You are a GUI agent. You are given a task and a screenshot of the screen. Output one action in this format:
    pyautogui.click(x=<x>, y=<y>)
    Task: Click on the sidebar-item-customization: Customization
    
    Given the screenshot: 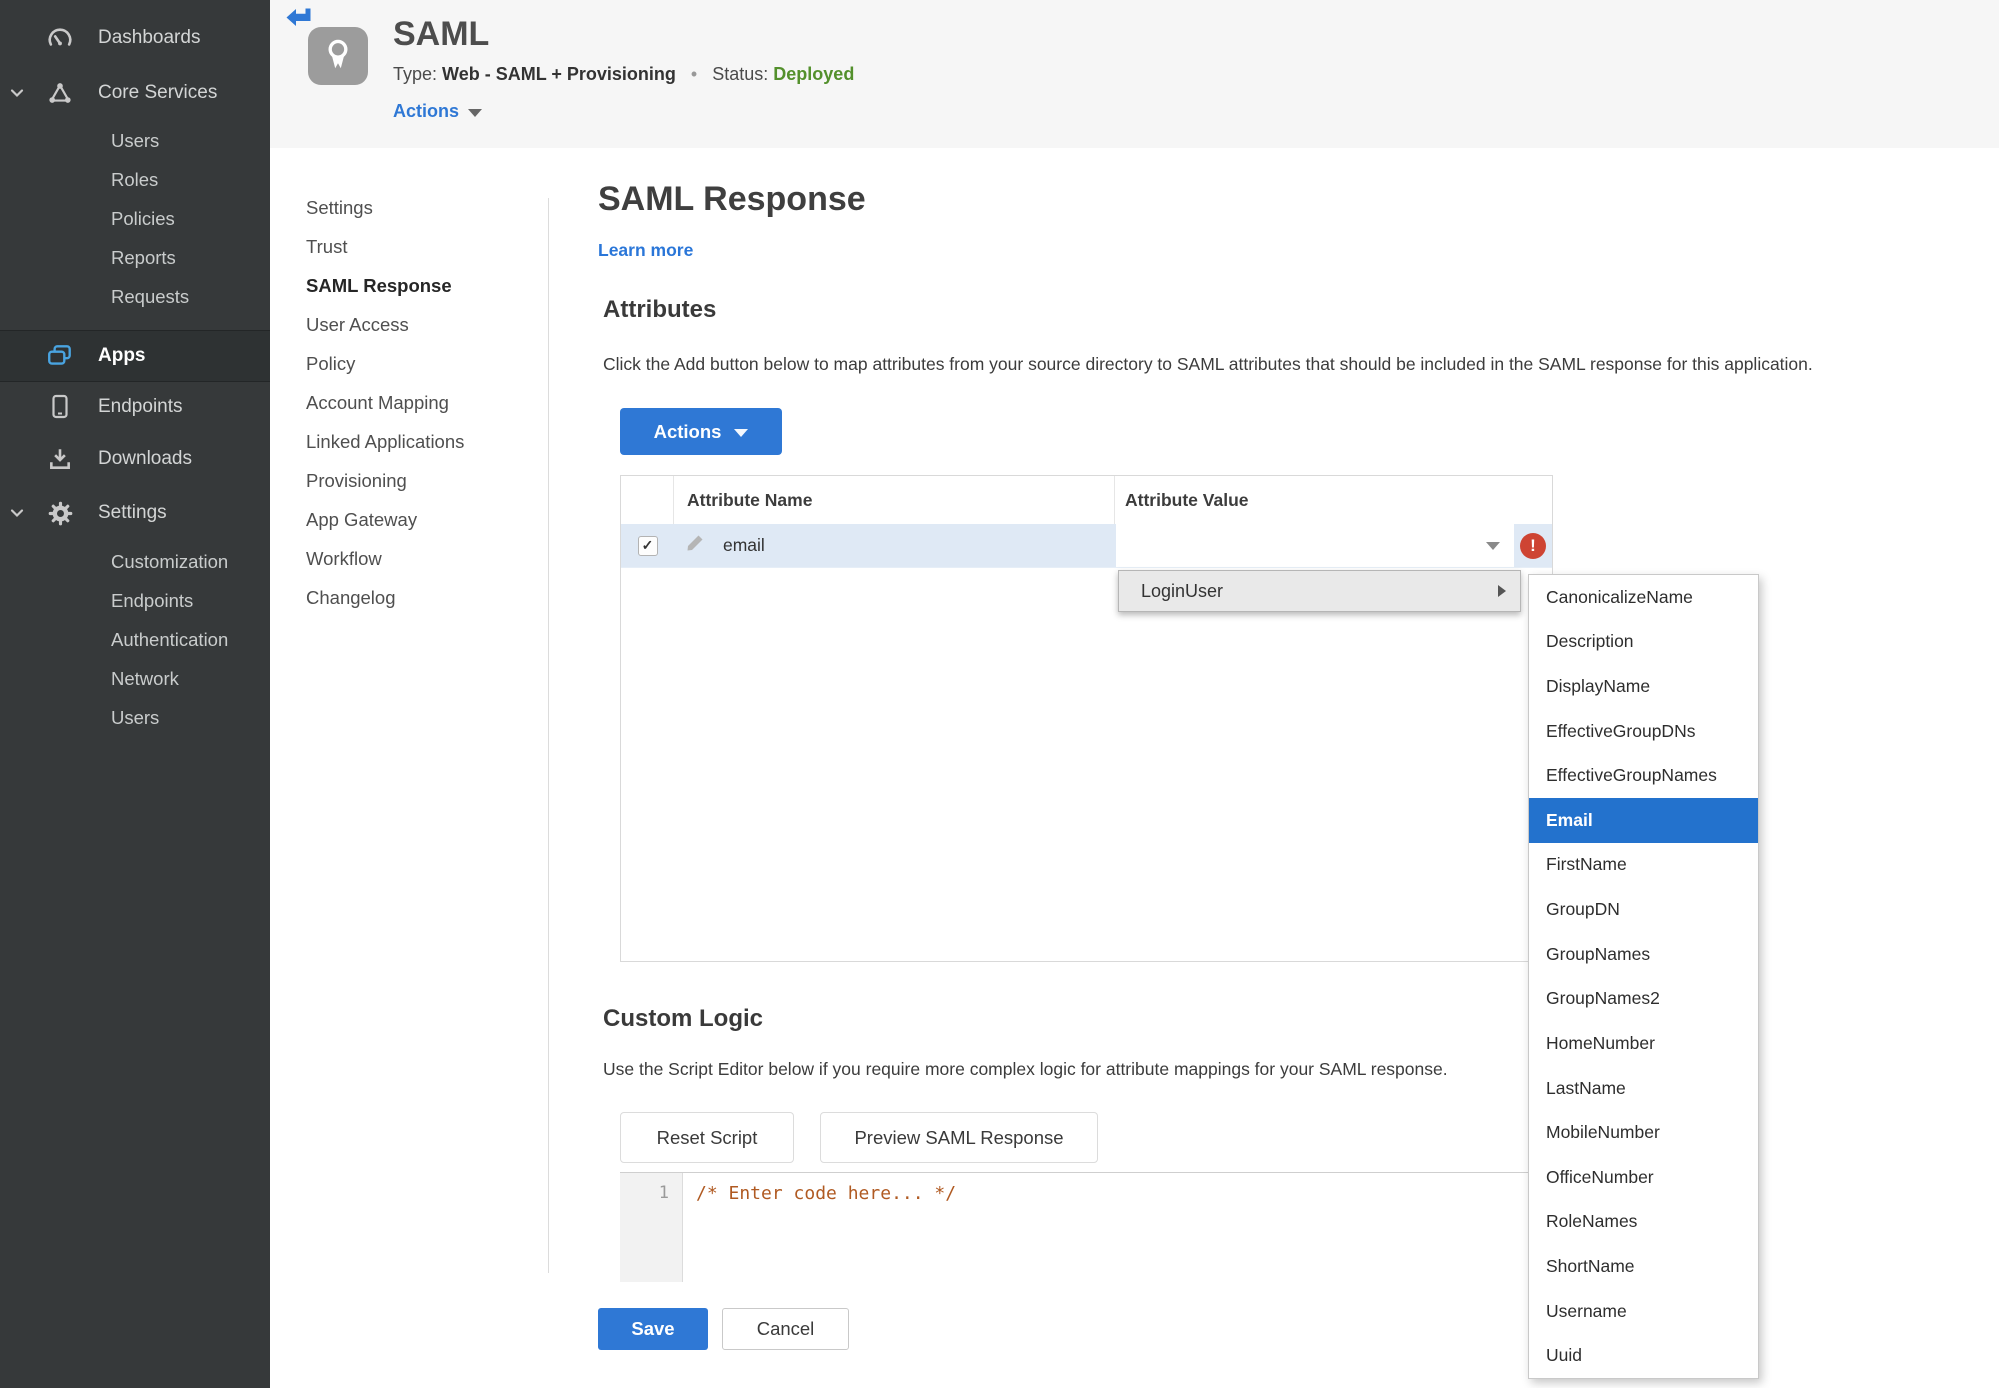 What is the action you would take?
    pyautogui.click(x=135, y=561)
    